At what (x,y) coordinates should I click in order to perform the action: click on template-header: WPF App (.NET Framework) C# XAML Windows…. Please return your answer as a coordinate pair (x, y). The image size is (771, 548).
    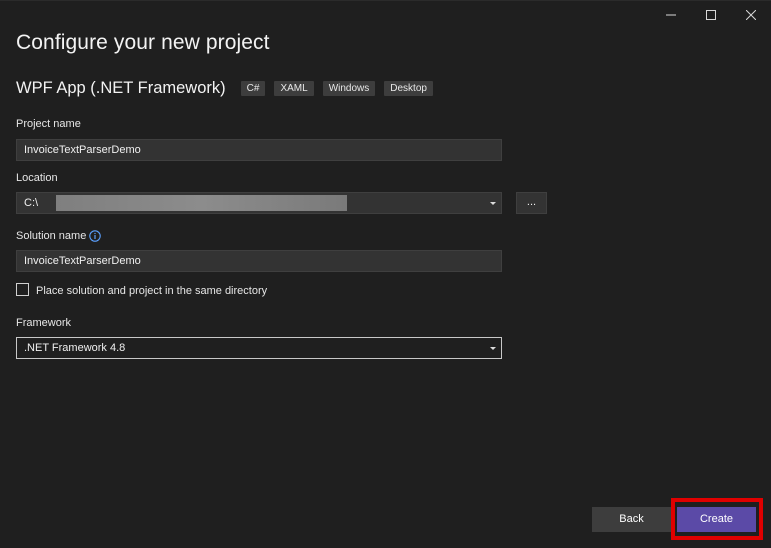
    Looking at the image, I should click on (229, 88).